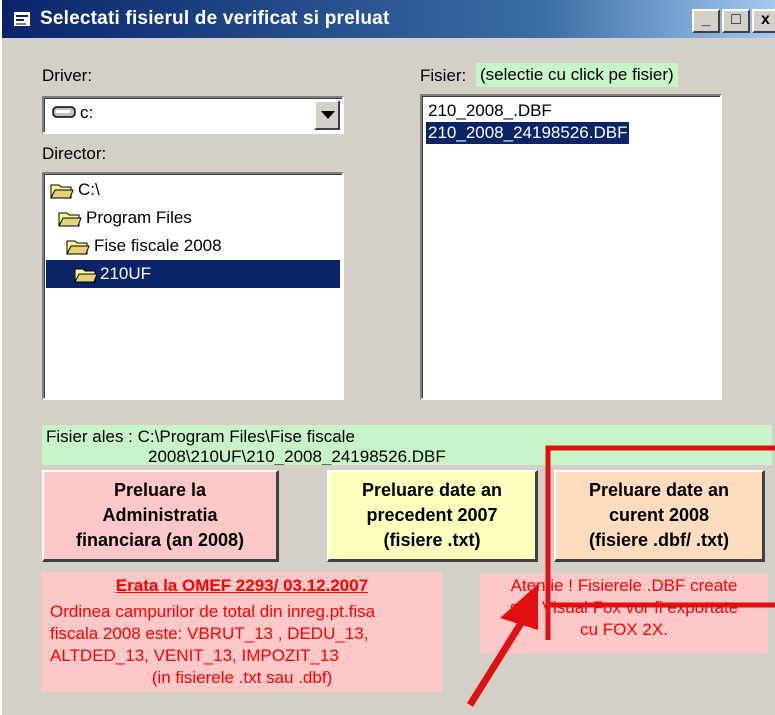  What do you see at coordinates (490, 111) in the screenshot?
I see `file-item: 210_2008_.DBF` at bounding box center [490, 111].